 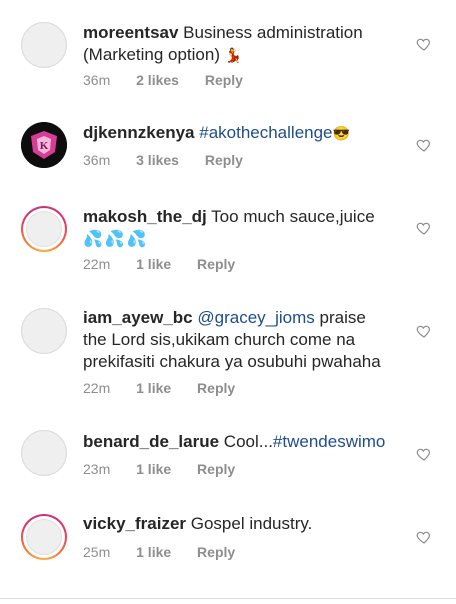 What do you see at coordinates (139, 132) in the screenshot?
I see `comment-username: djkennzkenya` at bounding box center [139, 132].